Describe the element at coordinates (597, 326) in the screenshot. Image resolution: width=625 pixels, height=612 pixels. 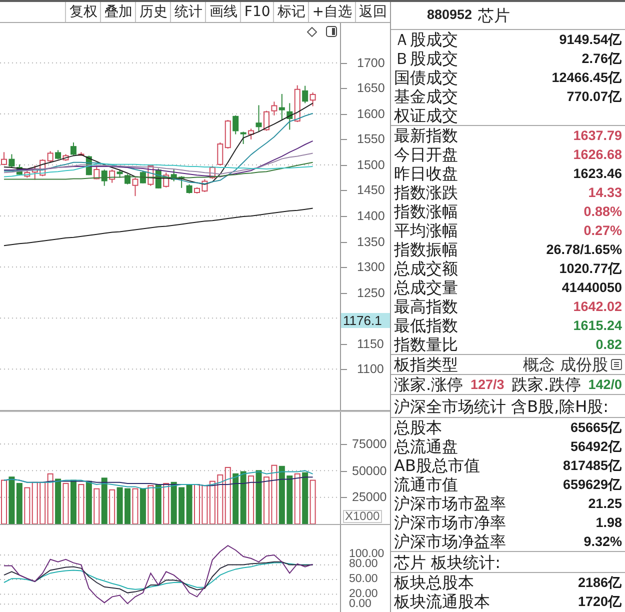
I see `stat-value: 1615.24` at that location.